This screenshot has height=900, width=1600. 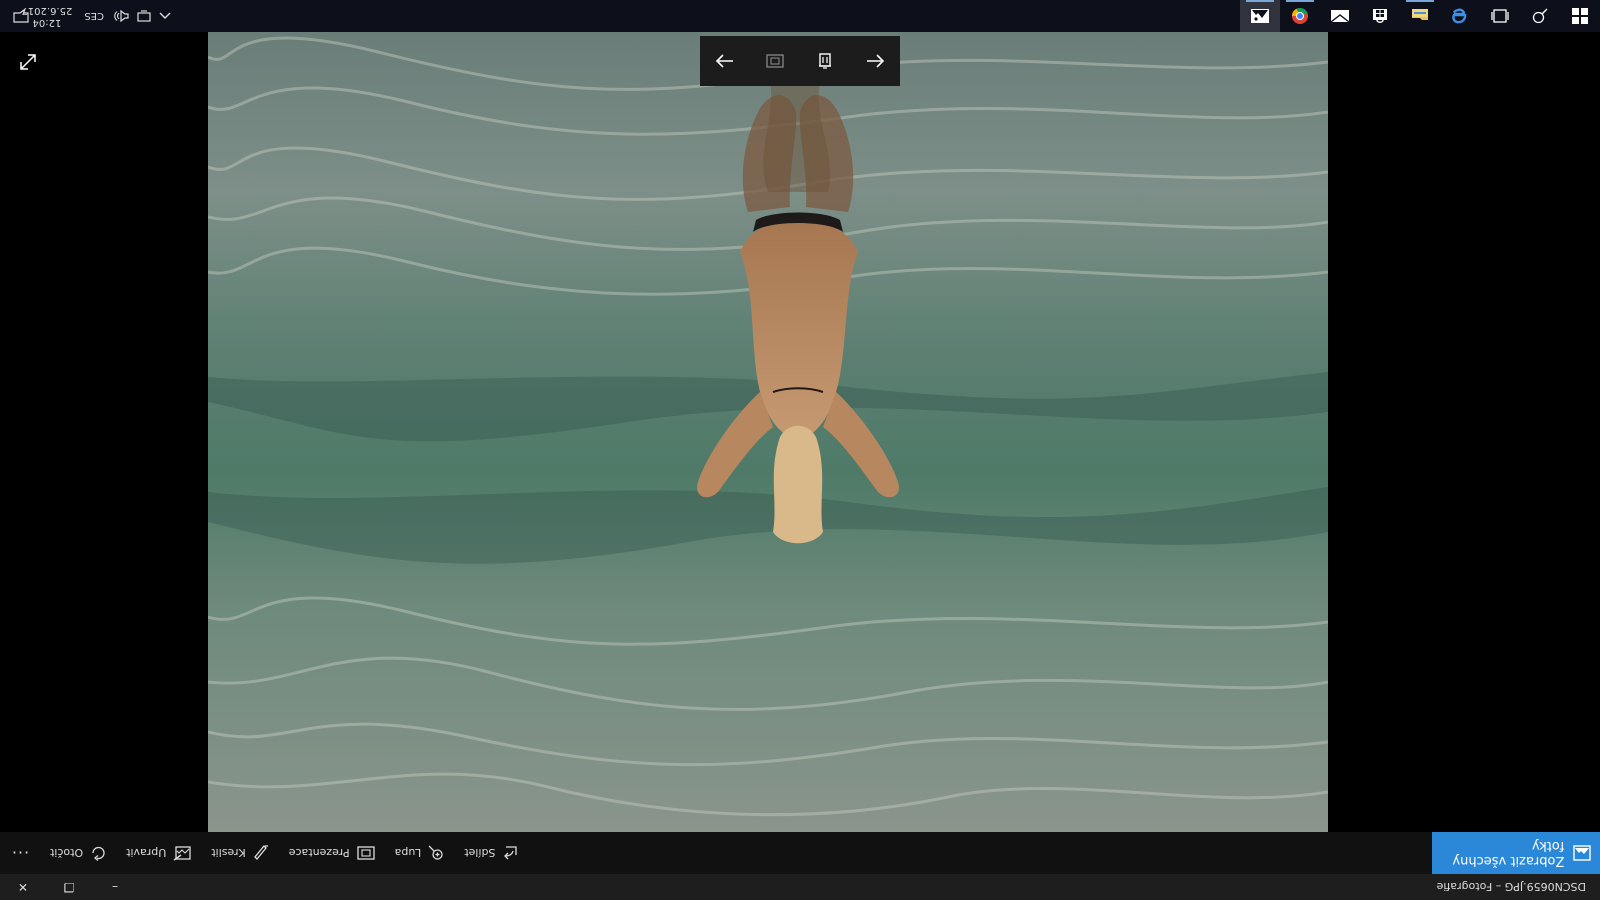 I want to click on taskbar-chrome, so click(x=1300, y=16).